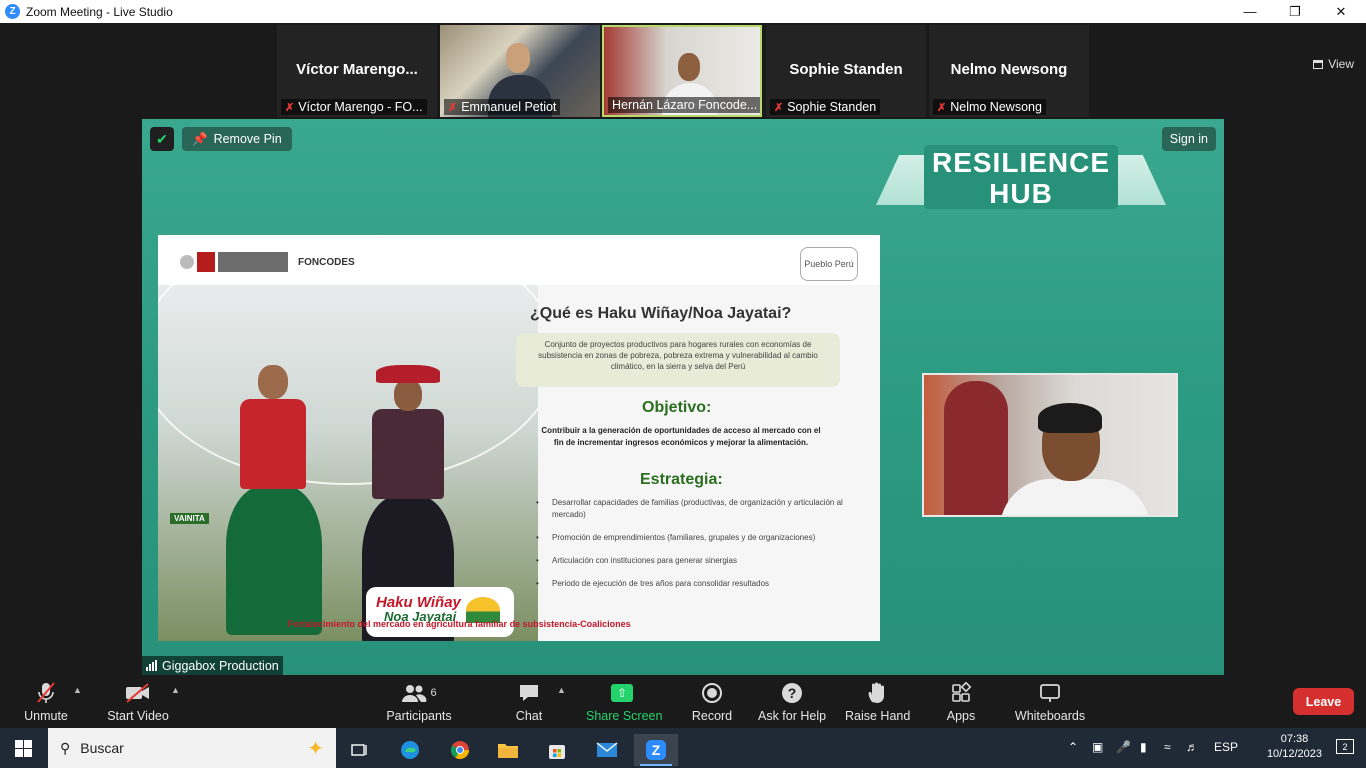 The width and height of the screenshot is (1366, 768). Describe the element at coordinates (220, 665) in the screenshot. I see `producer-name: Giggabox Production` at that location.